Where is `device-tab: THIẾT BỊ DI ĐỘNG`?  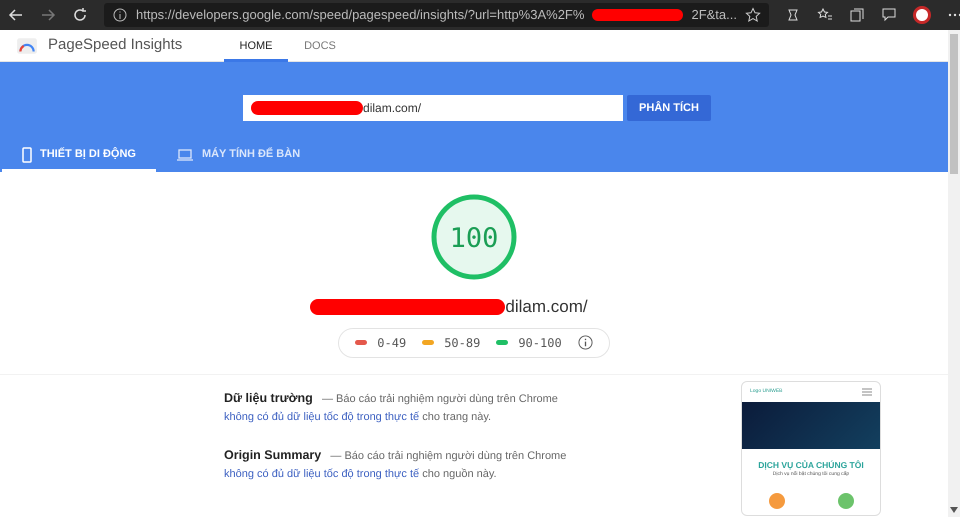
device-tab: THIẾT BỊ DI ĐỘNG is located at coordinates (79, 156).